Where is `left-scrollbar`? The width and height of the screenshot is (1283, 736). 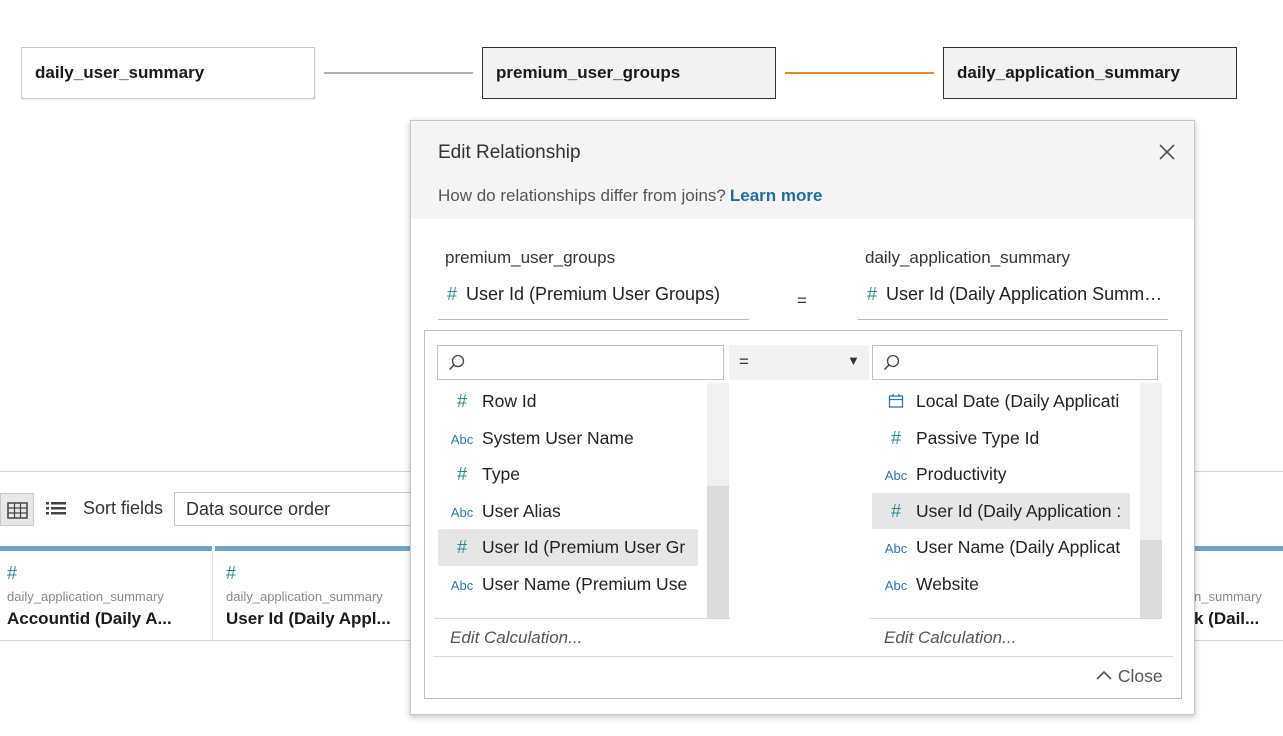
left-scrollbar is located at coordinates (718, 500).